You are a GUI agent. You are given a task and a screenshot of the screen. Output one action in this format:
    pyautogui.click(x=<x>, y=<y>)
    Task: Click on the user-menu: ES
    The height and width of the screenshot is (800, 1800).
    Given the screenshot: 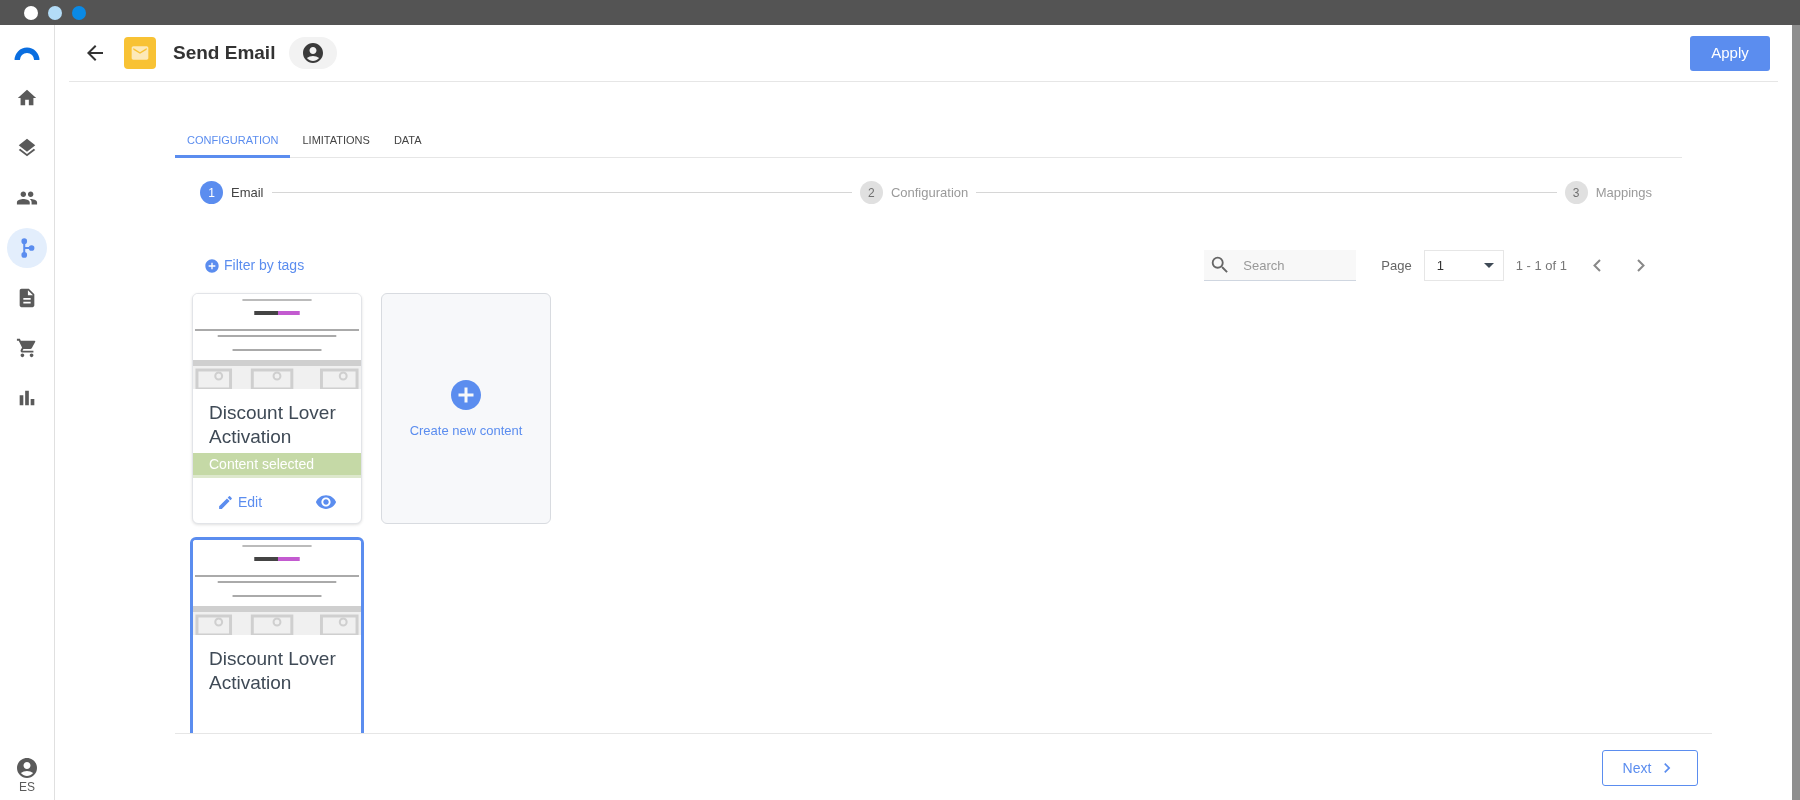 What is the action you would take?
    pyautogui.click(x=27, y=775)
    